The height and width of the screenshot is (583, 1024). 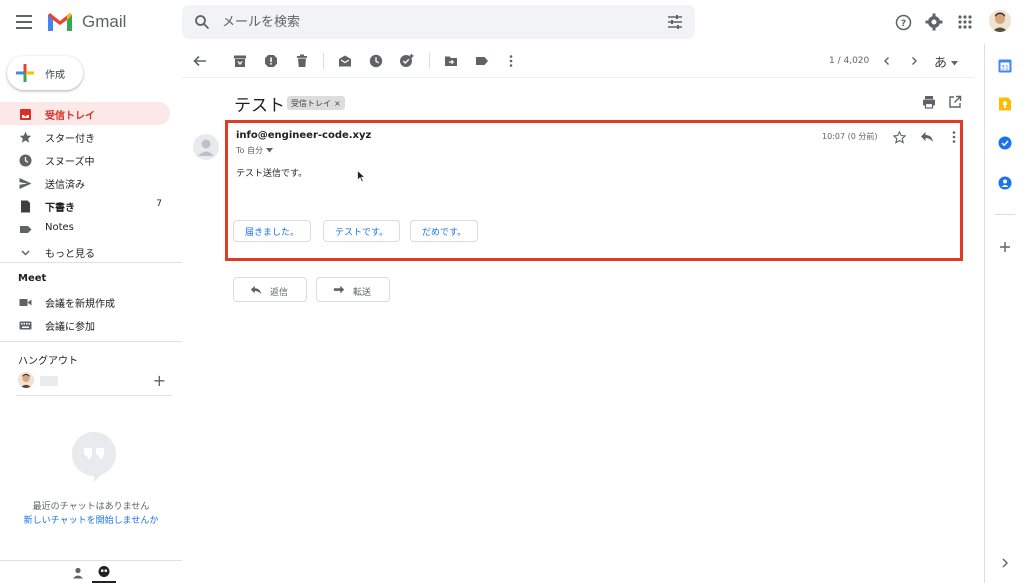 What do you see at coordinates (25, 302) in the screenshot?
I see `video-icon` at bounding box center [25, 302].